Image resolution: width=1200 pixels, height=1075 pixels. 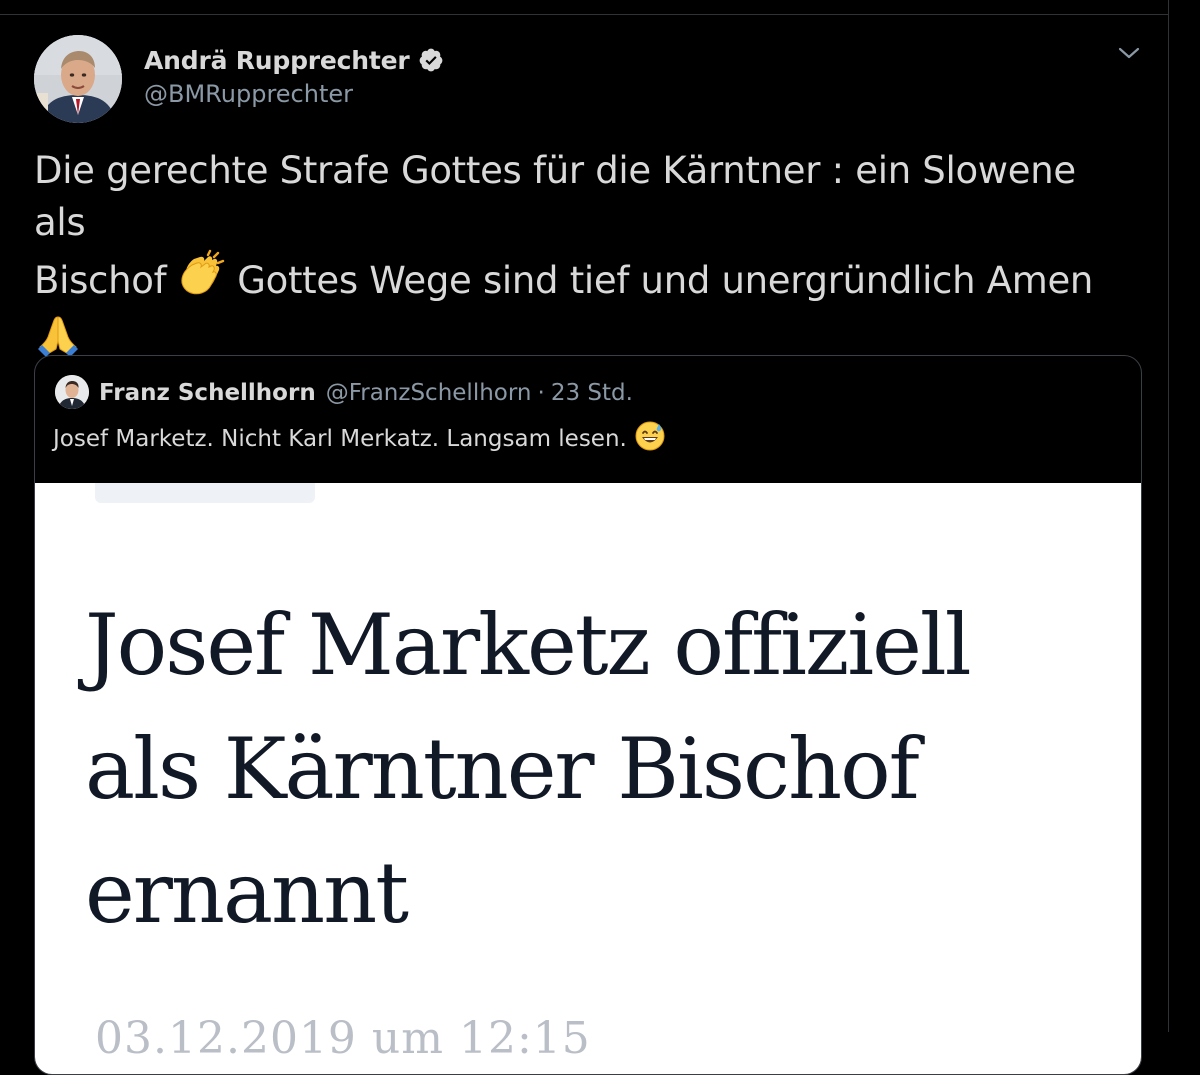 I want to click on author-handle: @BMRupprechter, so click(x=248, y=94).